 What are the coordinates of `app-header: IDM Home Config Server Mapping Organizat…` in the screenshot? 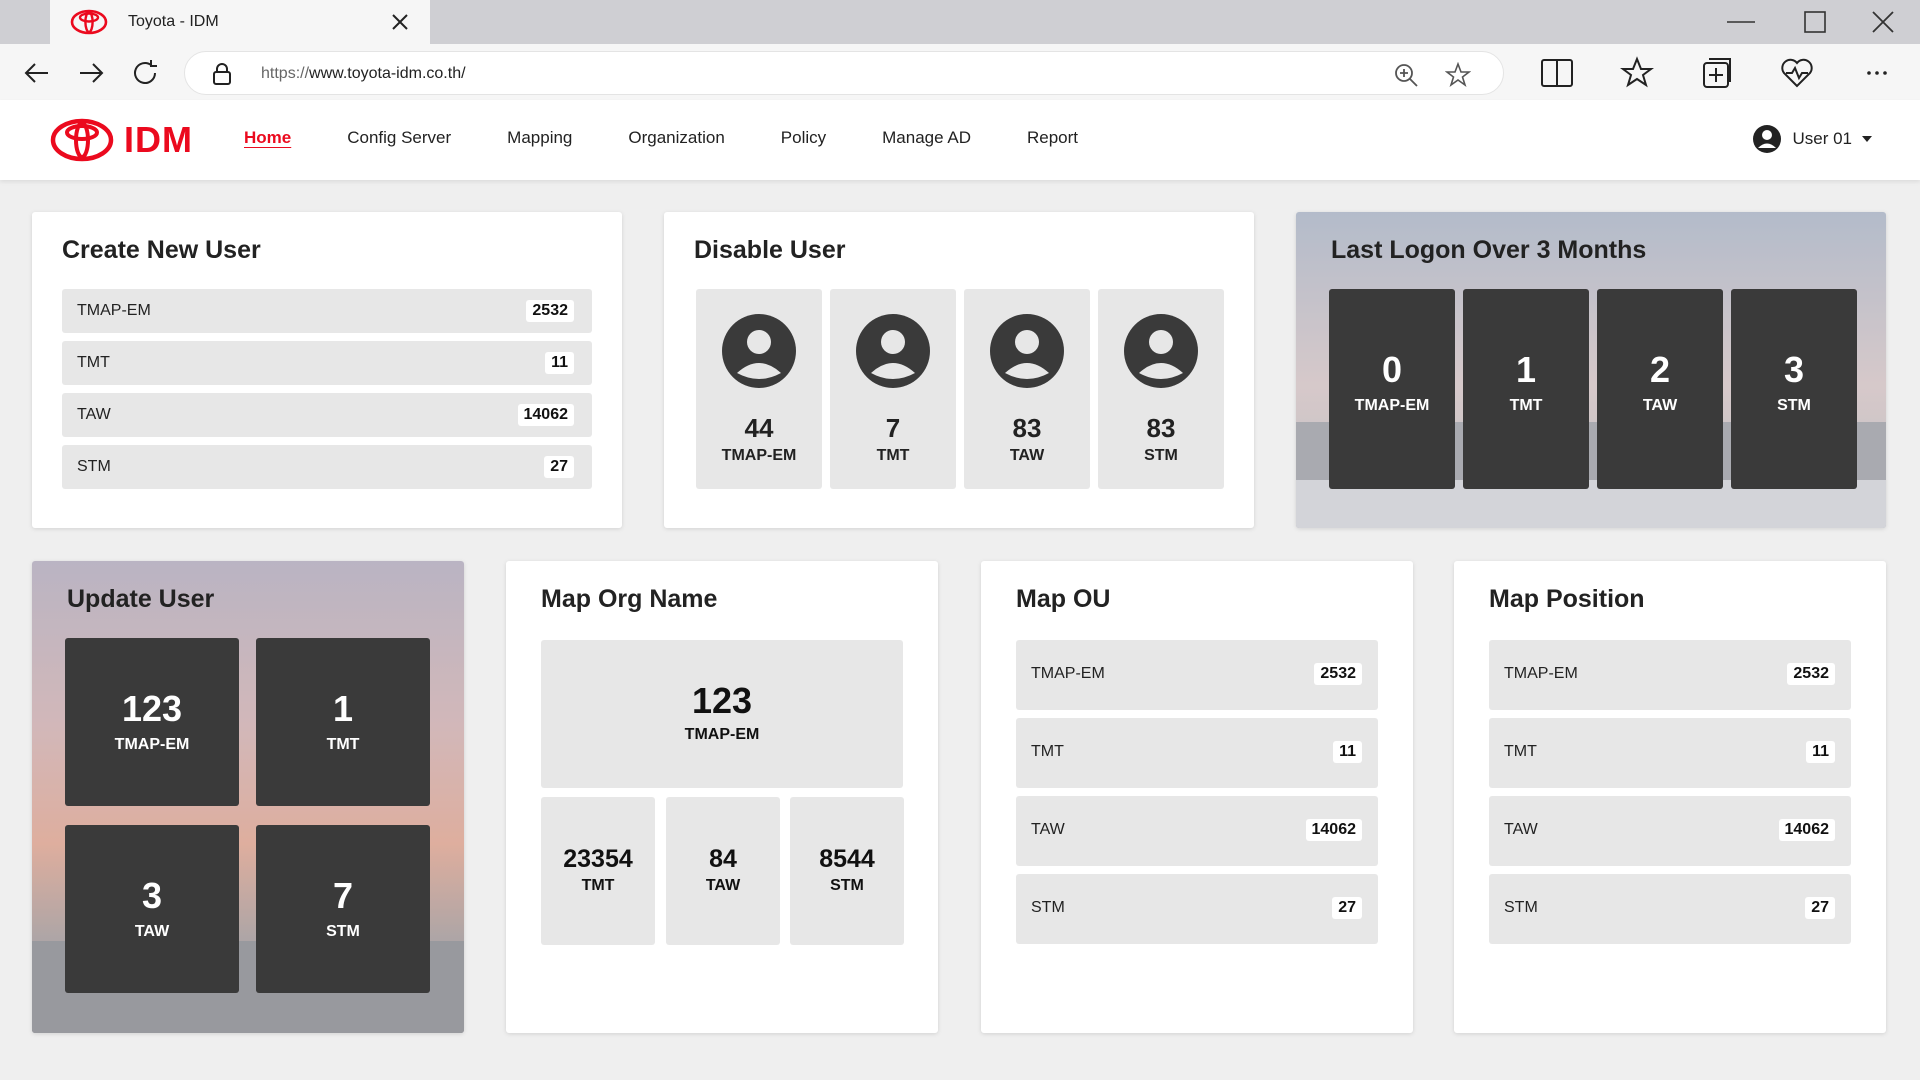 It's located at (960, 140).